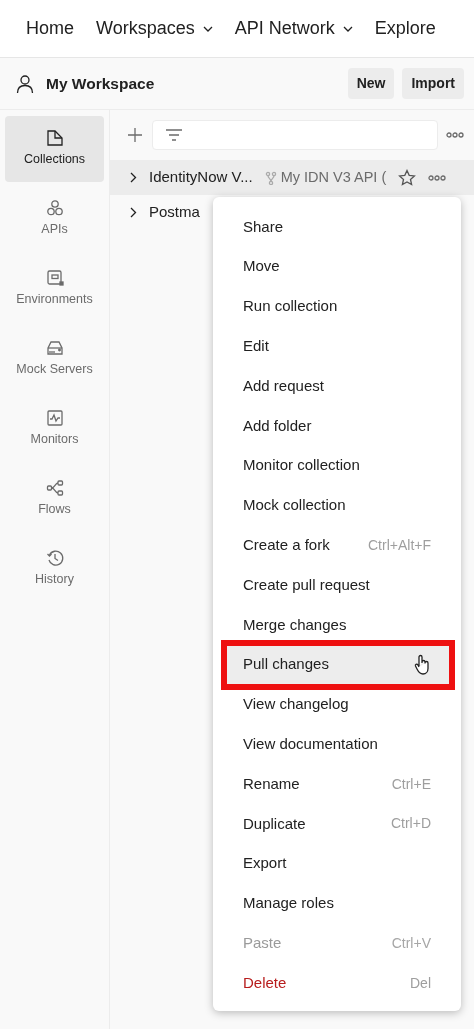 The image size is (474, 1029). What do you see at coordinates (411, 784) in the screenshot?
I see `shortcut-label: Ctrl+E` at bounding box center [411, 784].